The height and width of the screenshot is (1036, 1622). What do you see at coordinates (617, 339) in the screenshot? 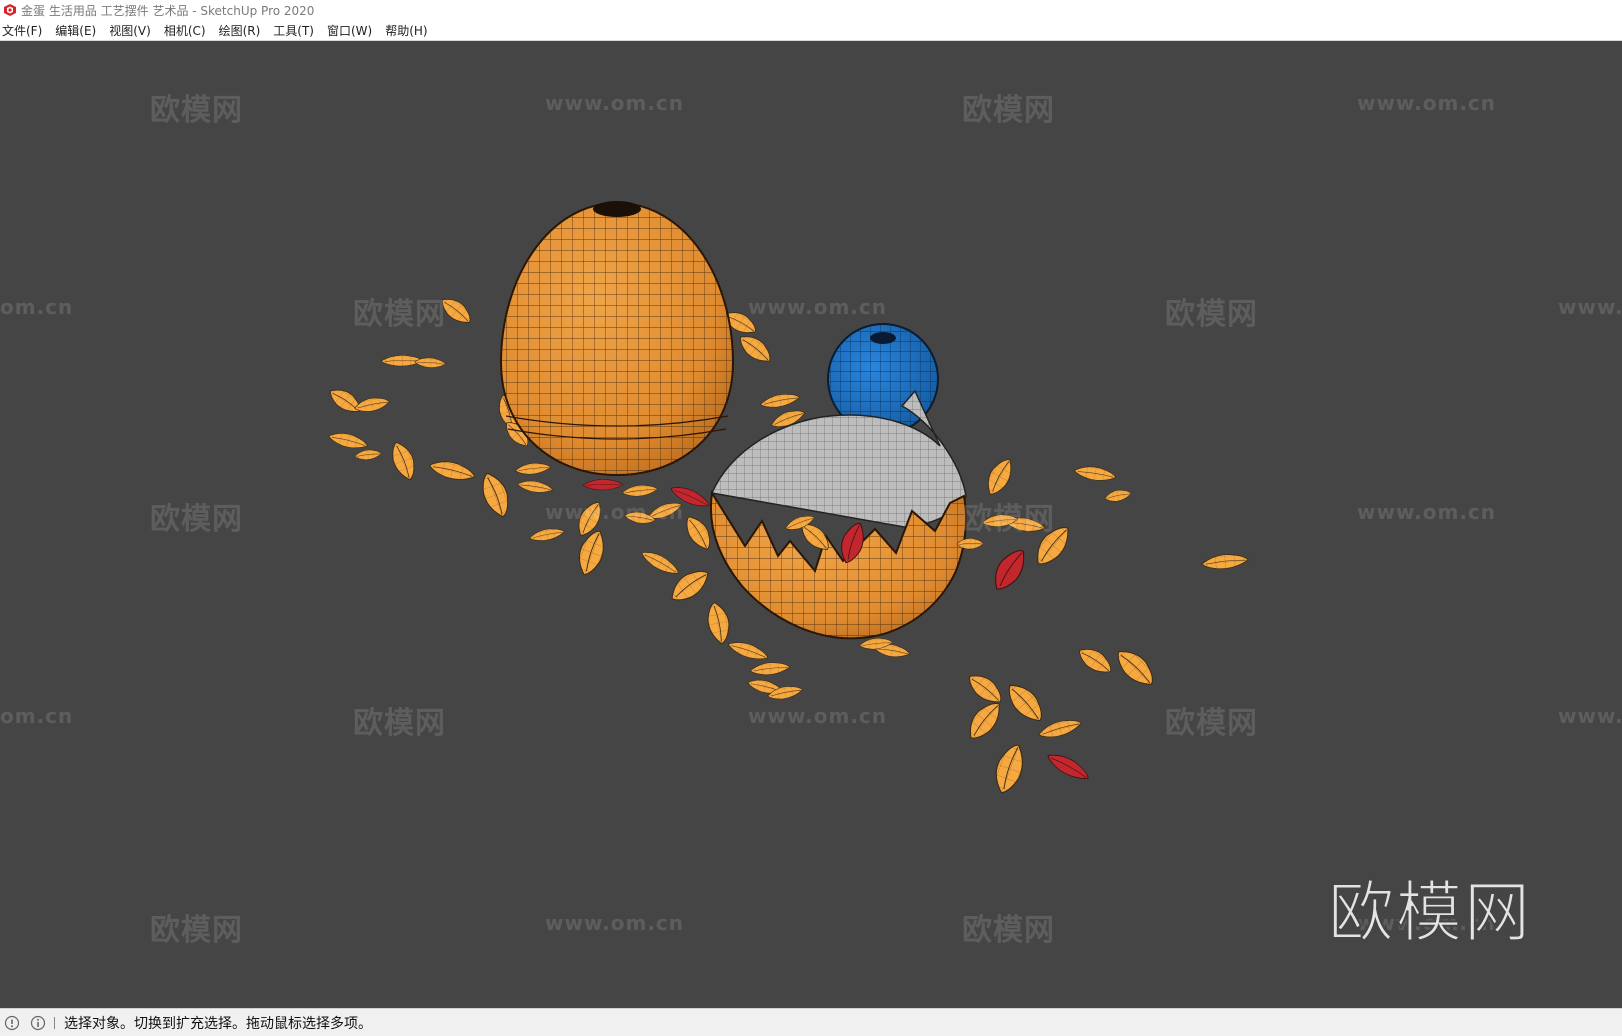
I see `golden-egg` at bounding box center [617, 339].